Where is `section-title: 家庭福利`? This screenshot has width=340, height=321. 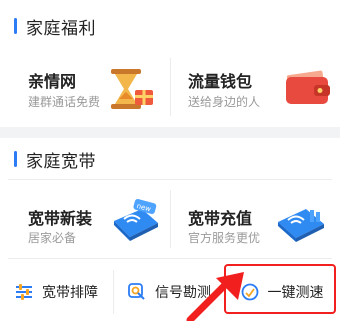
section-title: 家庭福利 is located at coordinates (55, 27).